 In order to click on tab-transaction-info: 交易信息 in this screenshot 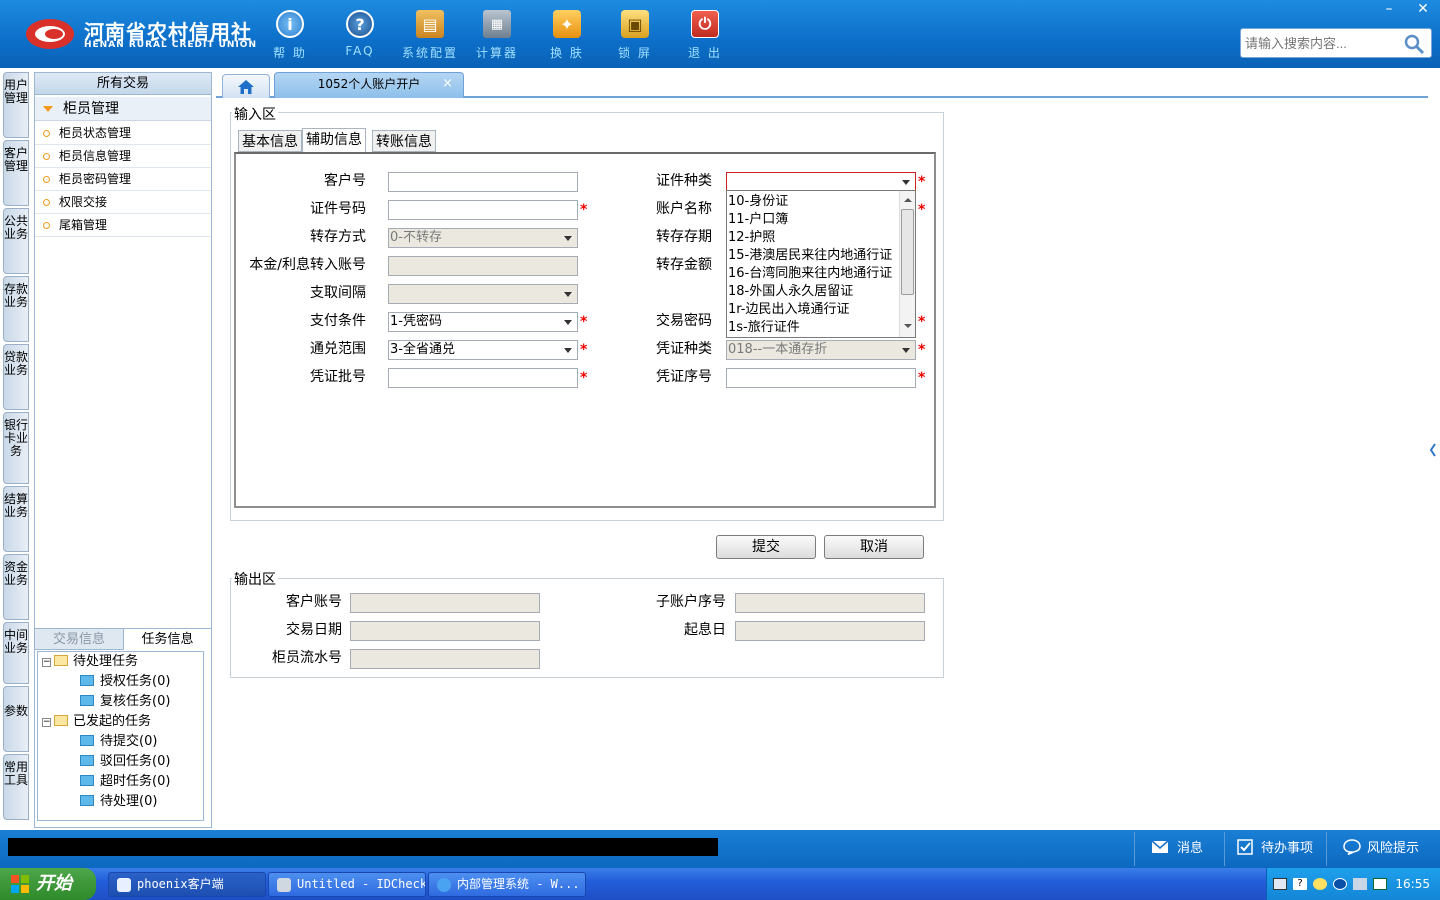, I will do `click(79, 639)`.